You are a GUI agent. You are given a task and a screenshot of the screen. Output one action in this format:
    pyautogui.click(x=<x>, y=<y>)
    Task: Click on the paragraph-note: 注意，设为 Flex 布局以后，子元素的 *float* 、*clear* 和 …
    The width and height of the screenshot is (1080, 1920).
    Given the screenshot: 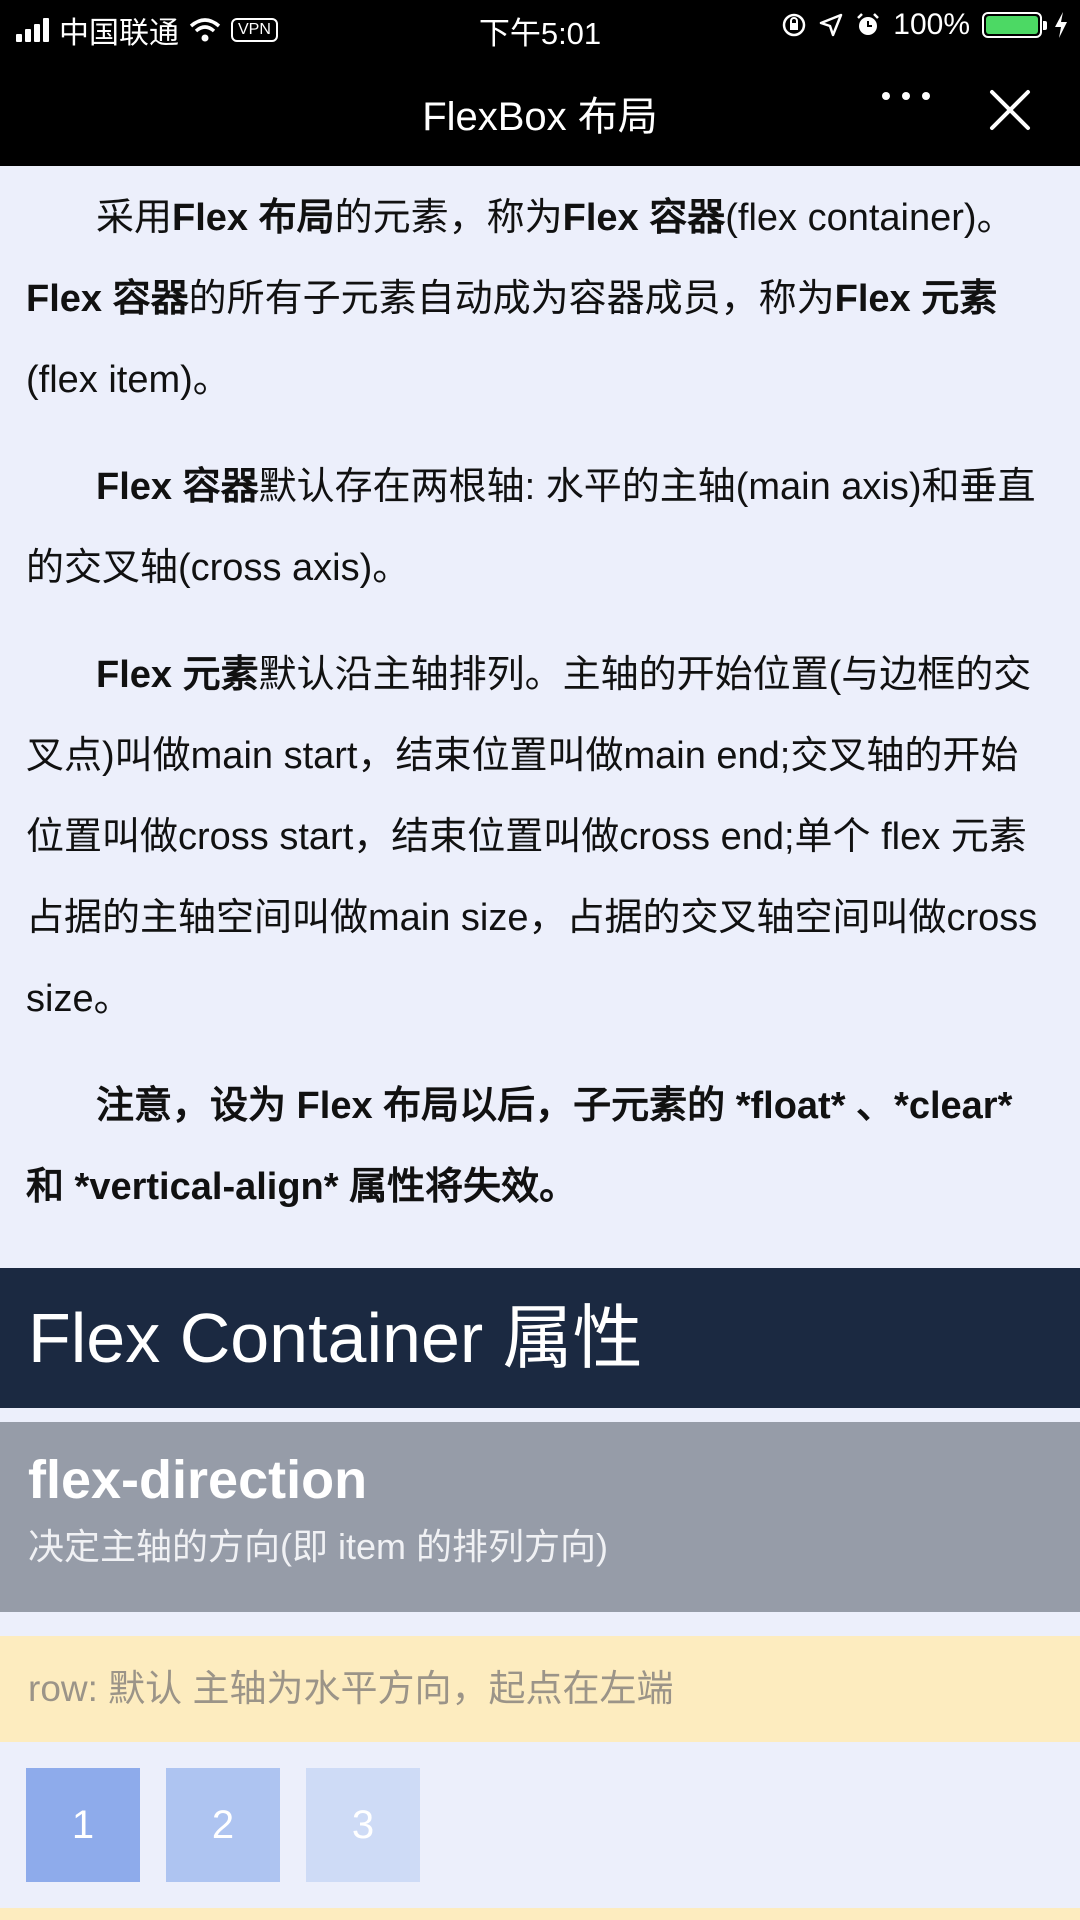 What is the action you would take?
    pyautogui.click(x=541, y=1147)
    